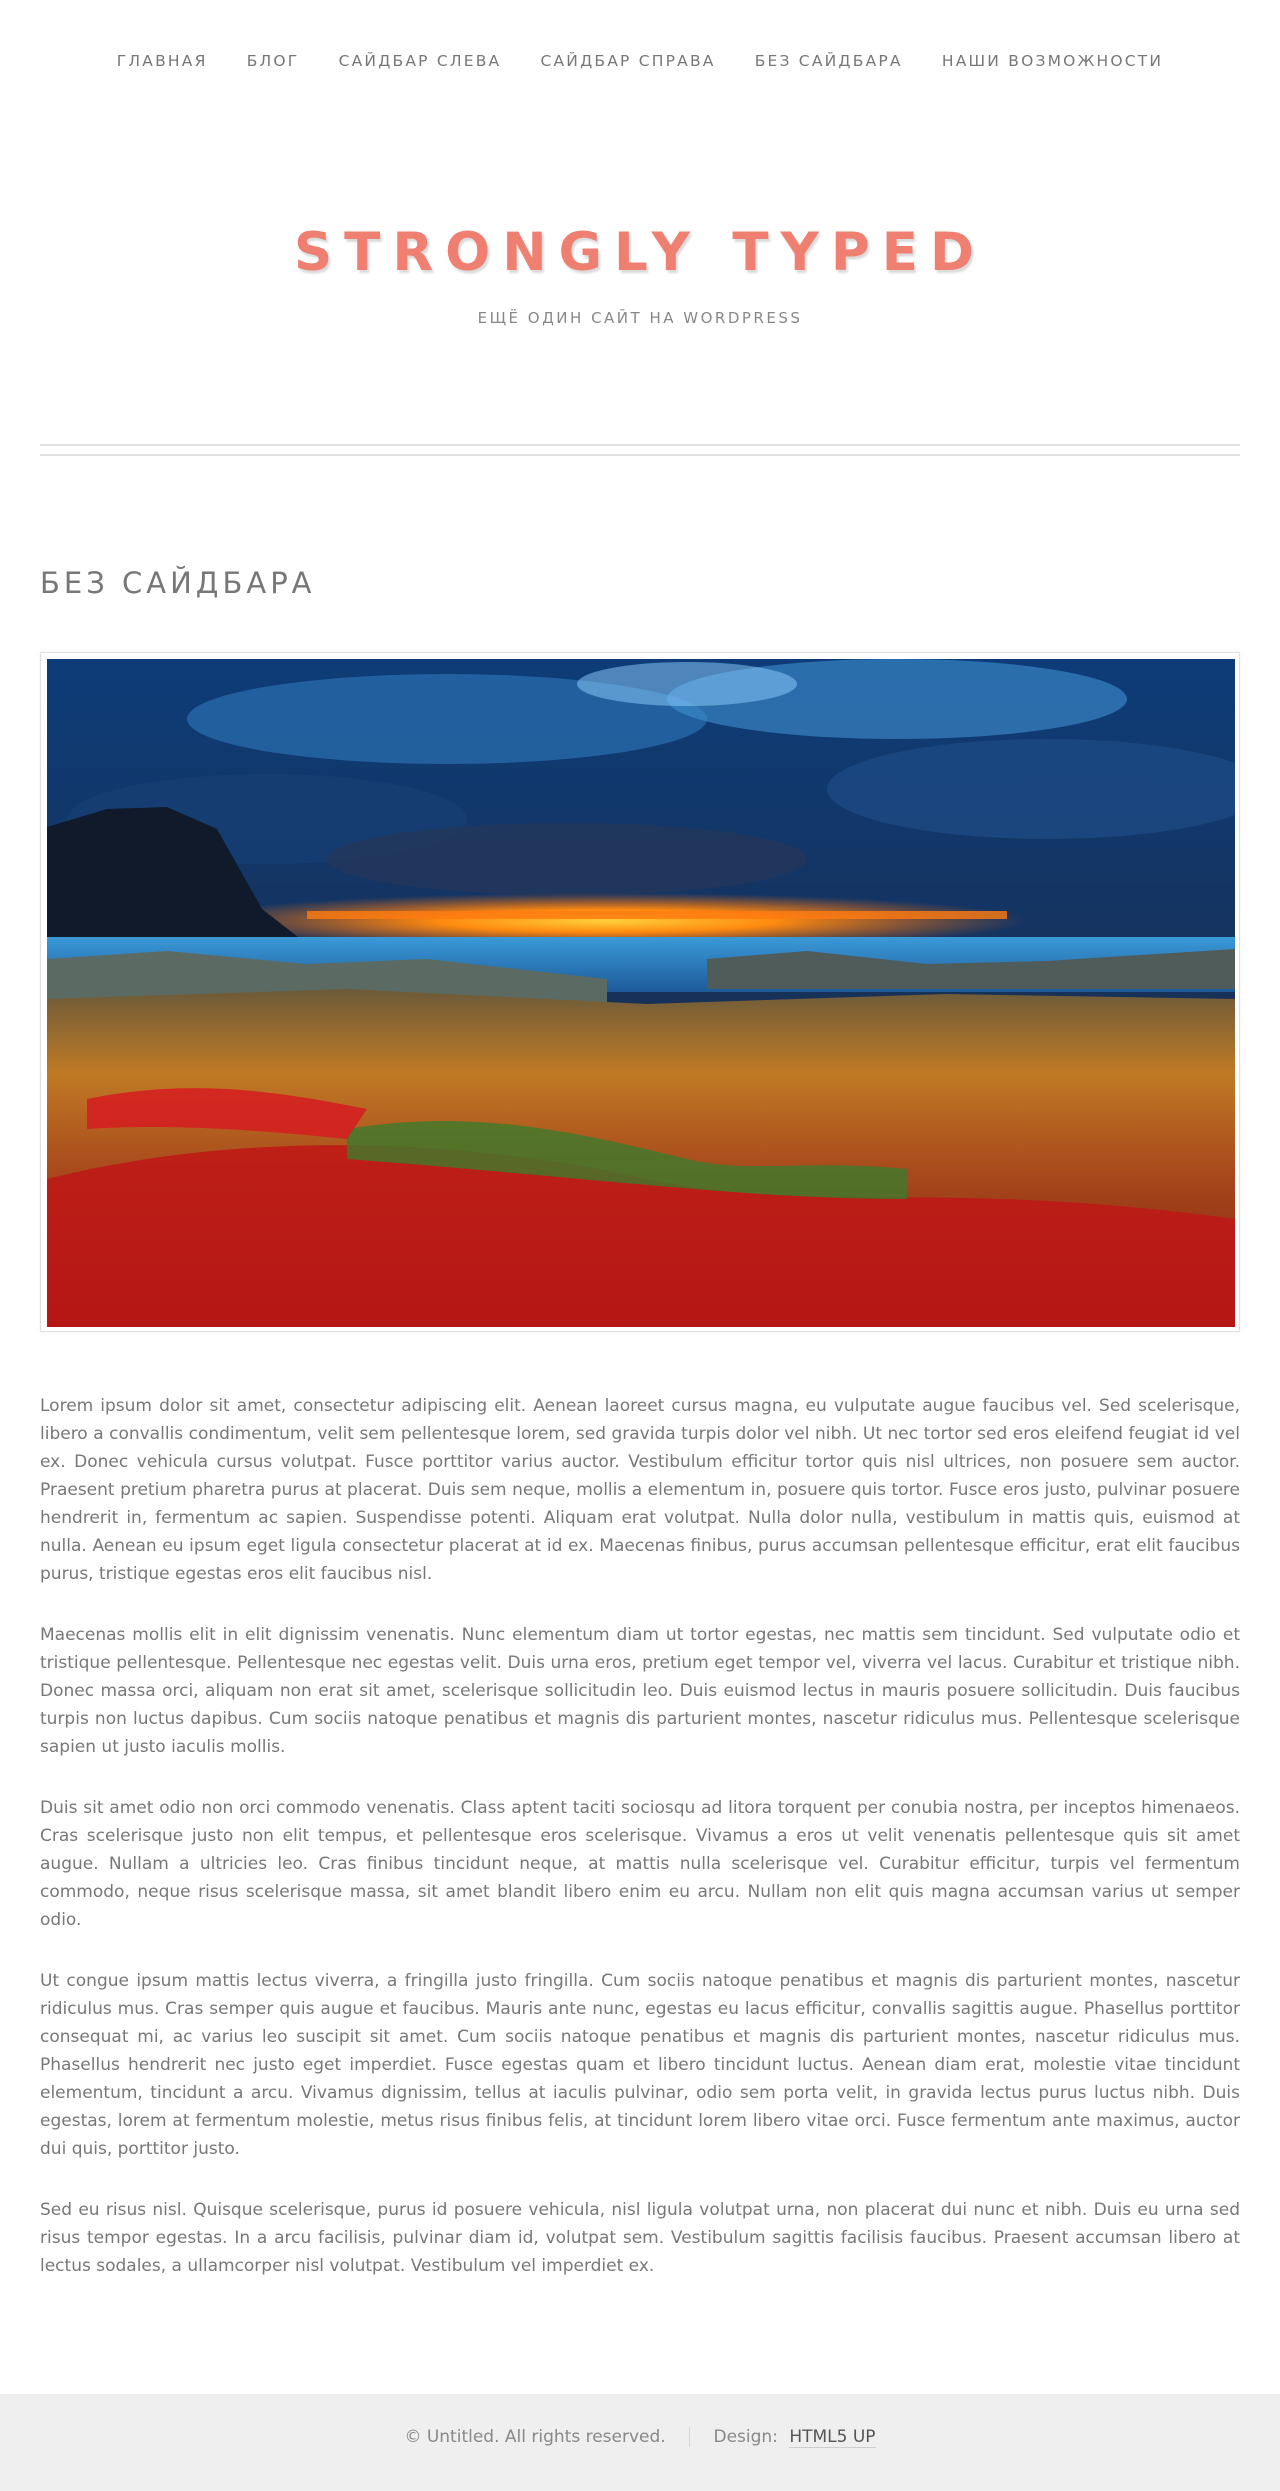 The width and height of the screenshot is (1280, 2491). What do you see at coordinates (640, 318) in the screenshot?
I see `site-tagline: ЕЩЁ ОДИН САЙТ НА WORDPRESS` at bounding box center [640, 318].